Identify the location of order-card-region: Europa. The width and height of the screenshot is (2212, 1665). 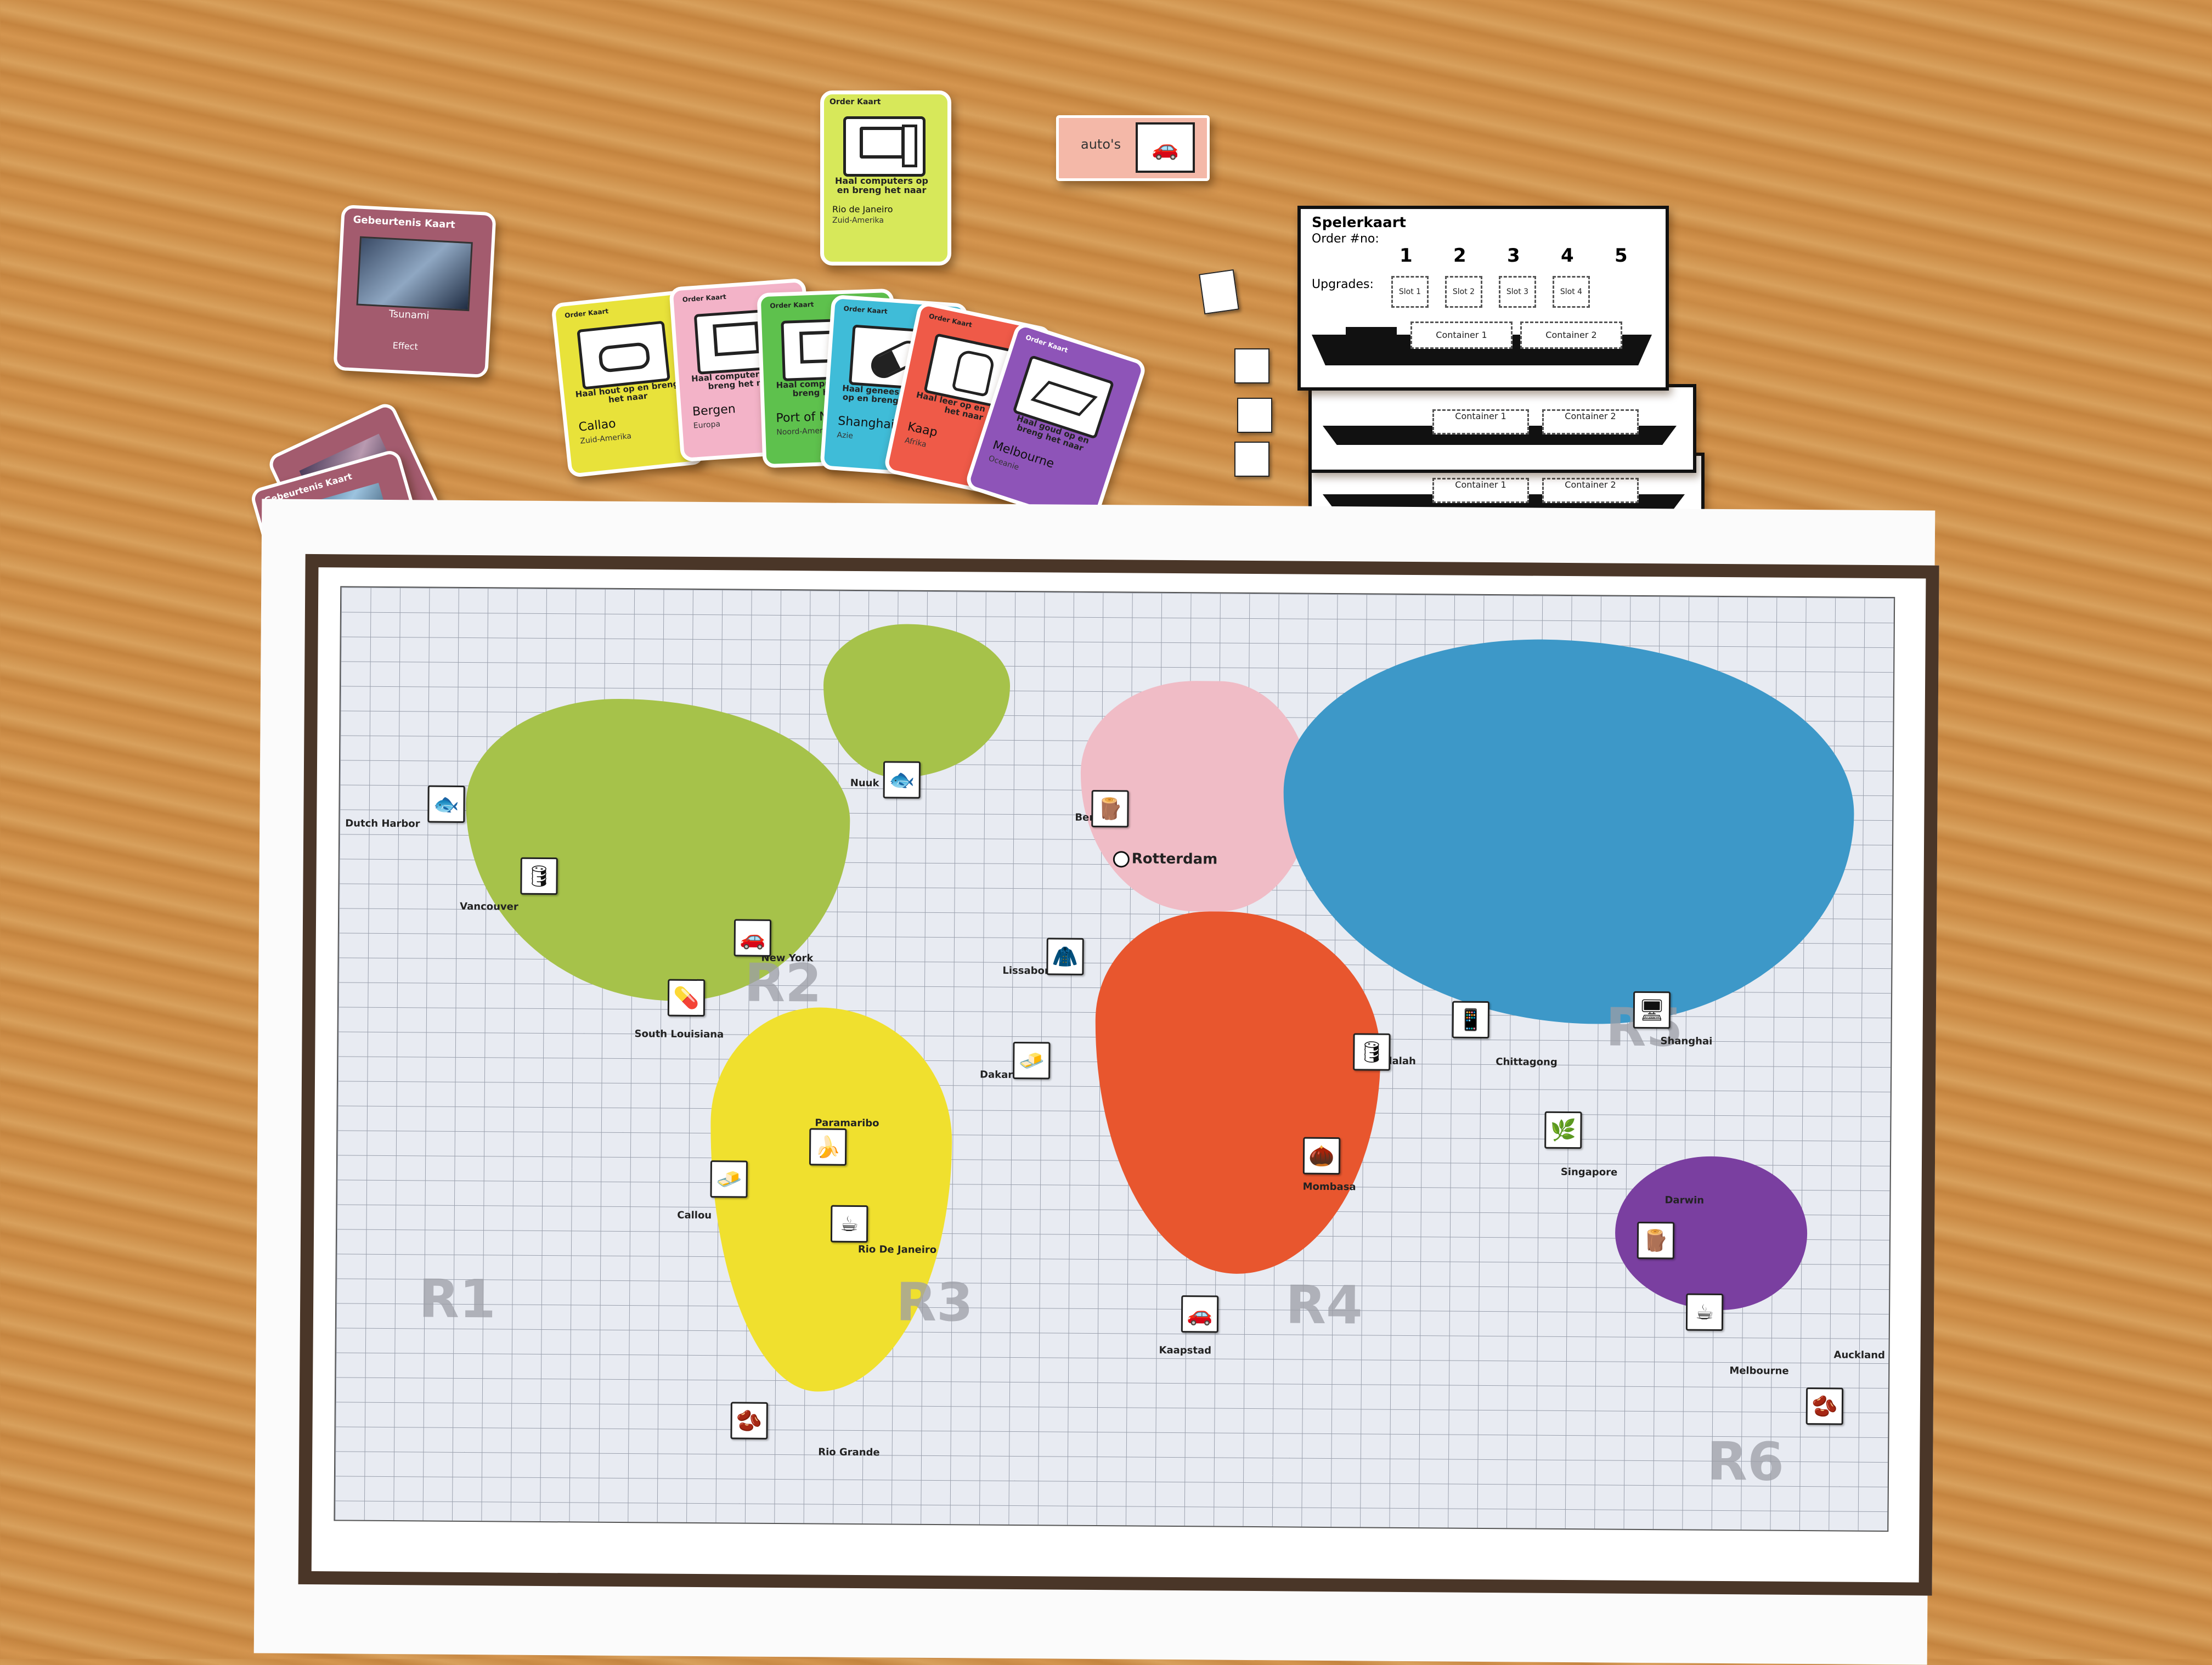
(707, 425).